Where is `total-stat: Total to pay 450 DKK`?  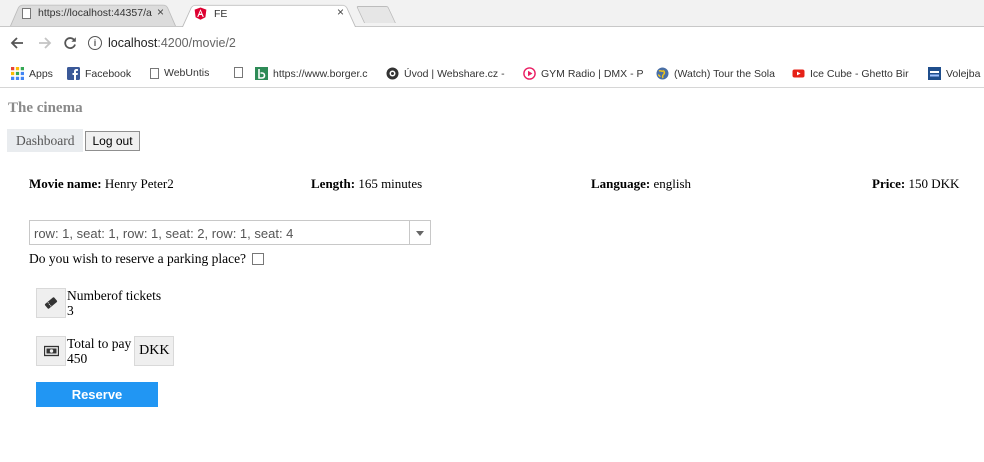 total-stat: Total to pay 450 DKK is located at coordinates (105, 351).